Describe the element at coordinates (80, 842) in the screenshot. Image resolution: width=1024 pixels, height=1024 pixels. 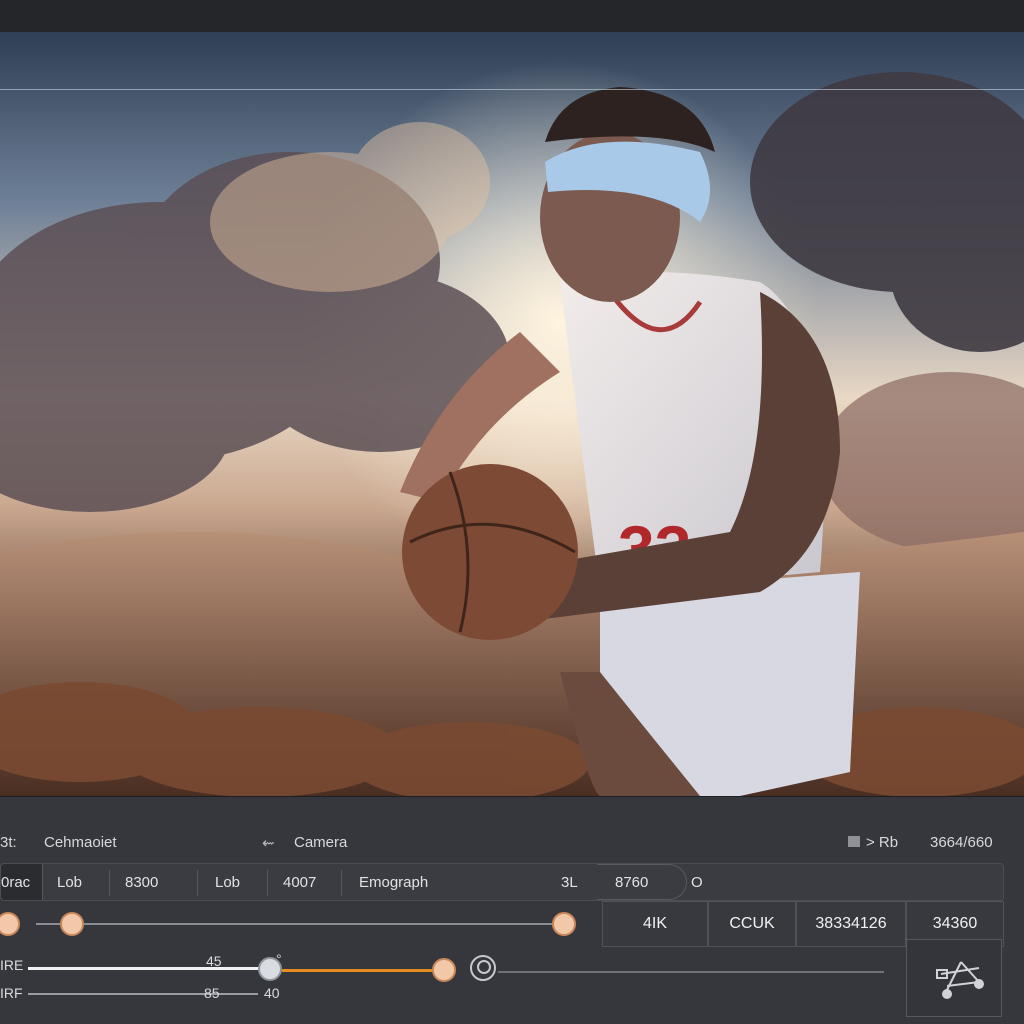
I see `header-title: Cehmaoiet` at that location.